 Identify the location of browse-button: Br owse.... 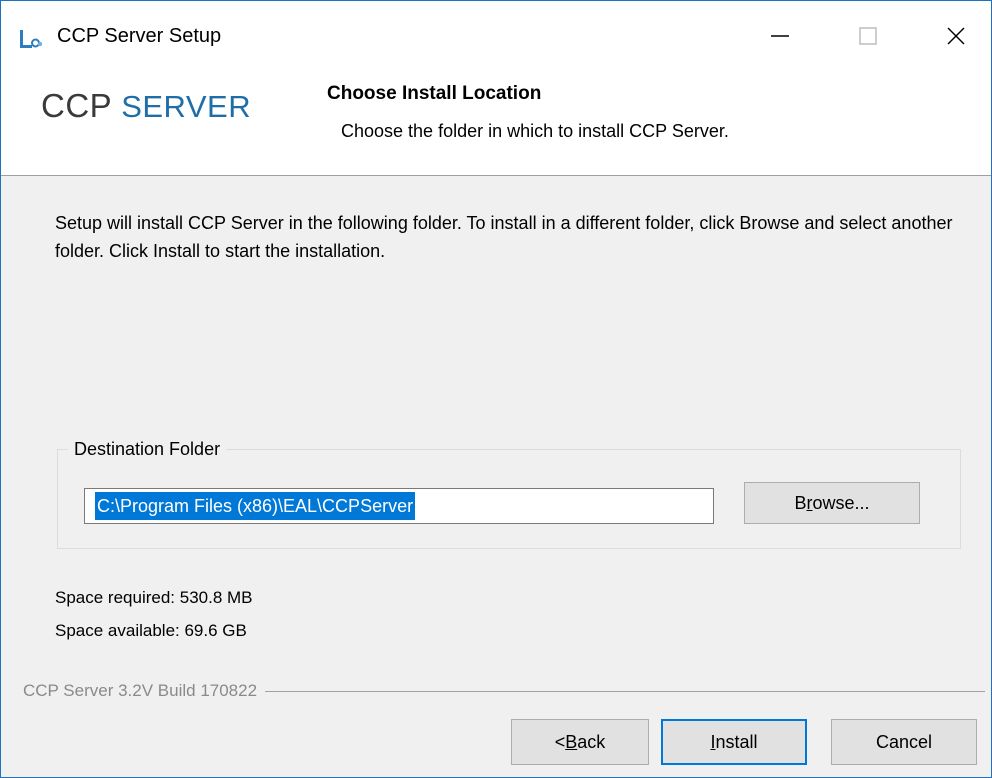
(832, 503).